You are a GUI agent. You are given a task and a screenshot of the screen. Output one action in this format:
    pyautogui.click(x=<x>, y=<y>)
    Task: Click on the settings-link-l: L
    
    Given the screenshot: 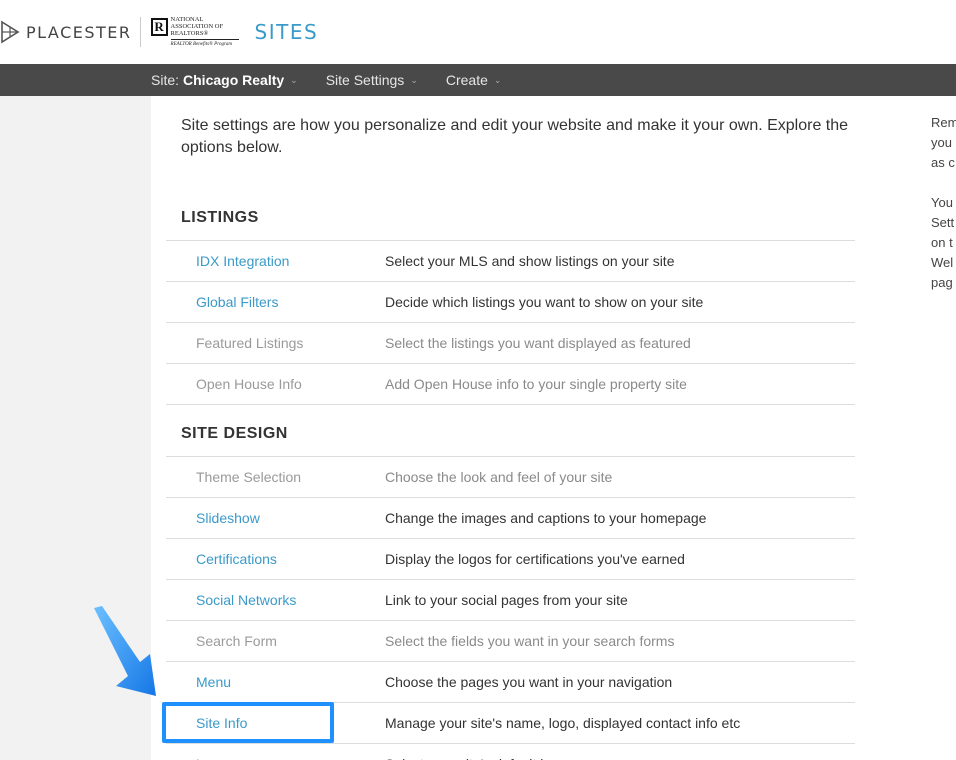 What is the action you would take?
    pyautogui.click(x=275, y=758)
    